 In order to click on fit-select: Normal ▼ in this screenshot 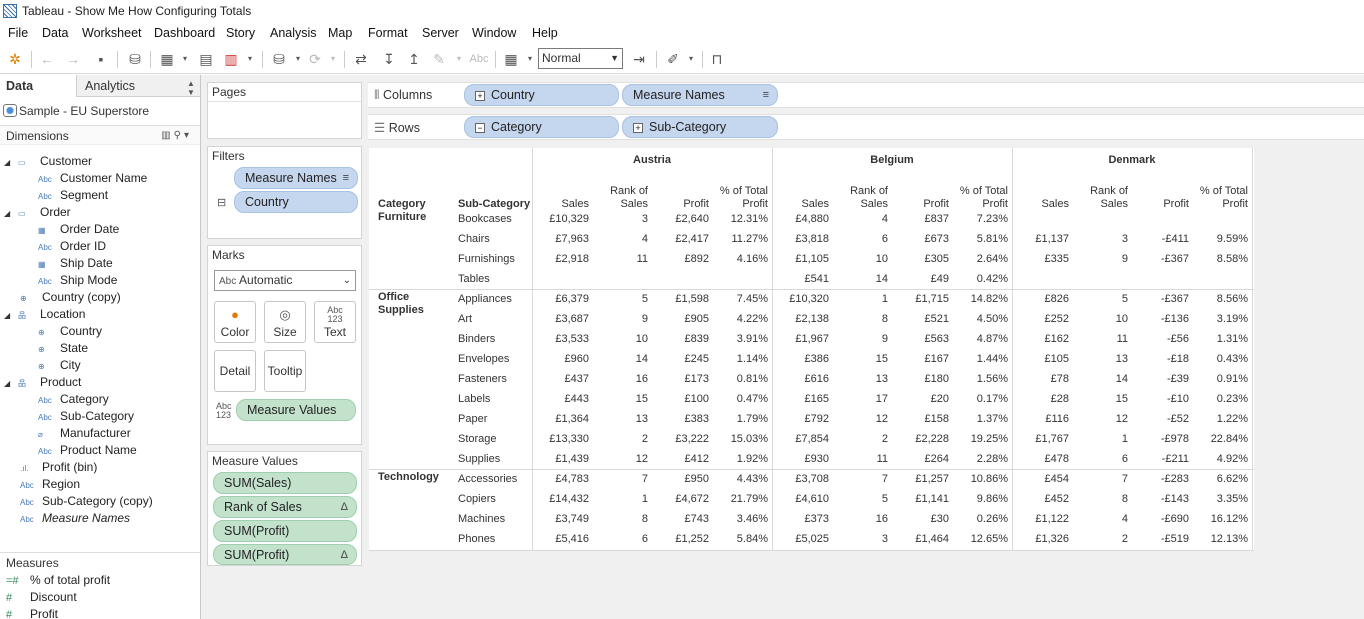, I will do `click(580, 58)`.